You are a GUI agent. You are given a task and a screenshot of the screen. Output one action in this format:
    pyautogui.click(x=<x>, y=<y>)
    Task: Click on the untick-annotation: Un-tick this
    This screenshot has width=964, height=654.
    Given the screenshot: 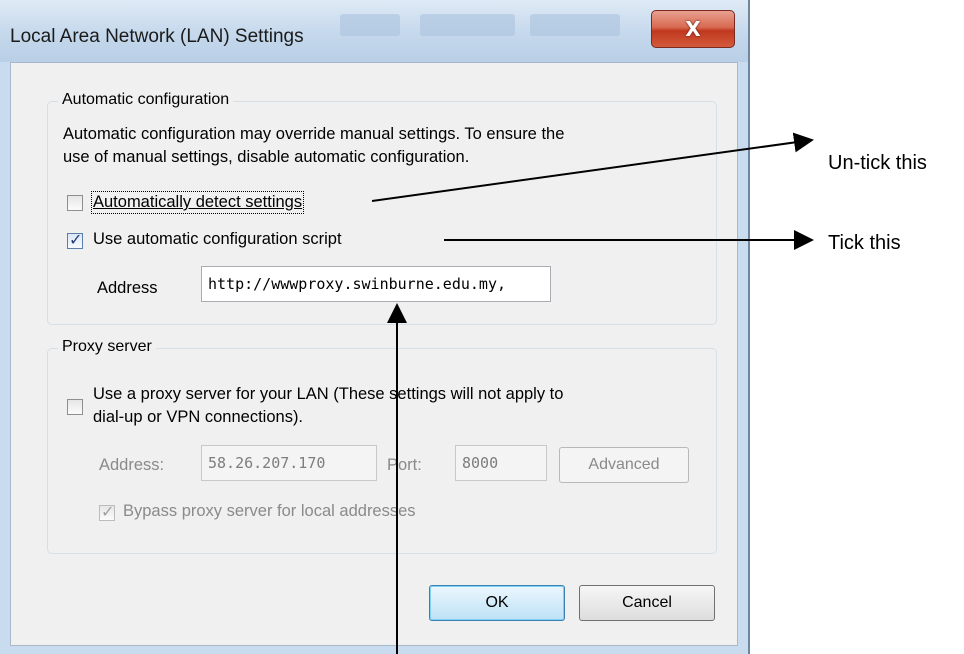 What is the action you would take?
    pyautogui.click(x=877, y=163)
    